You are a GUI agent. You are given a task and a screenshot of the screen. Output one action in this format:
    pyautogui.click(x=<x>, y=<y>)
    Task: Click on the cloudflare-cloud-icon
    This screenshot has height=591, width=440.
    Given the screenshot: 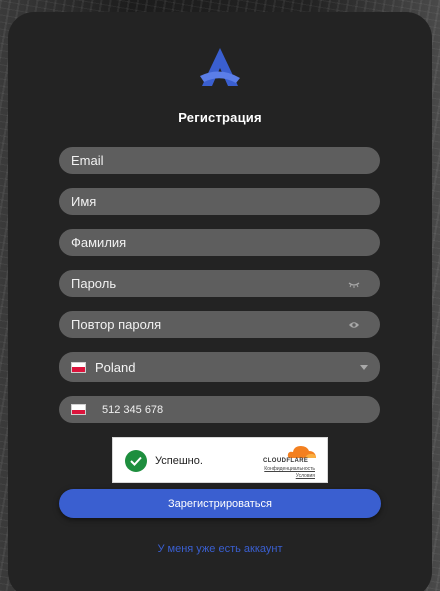 What is the action you would take?
    pyautogui.click(x=301, y=452)
    